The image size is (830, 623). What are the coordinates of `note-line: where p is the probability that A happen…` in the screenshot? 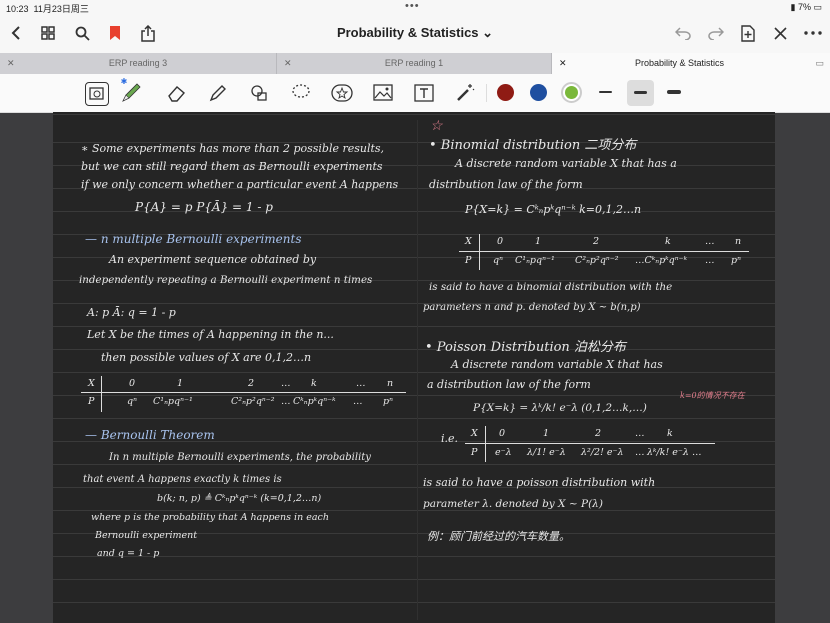 It's located at (210, 517).